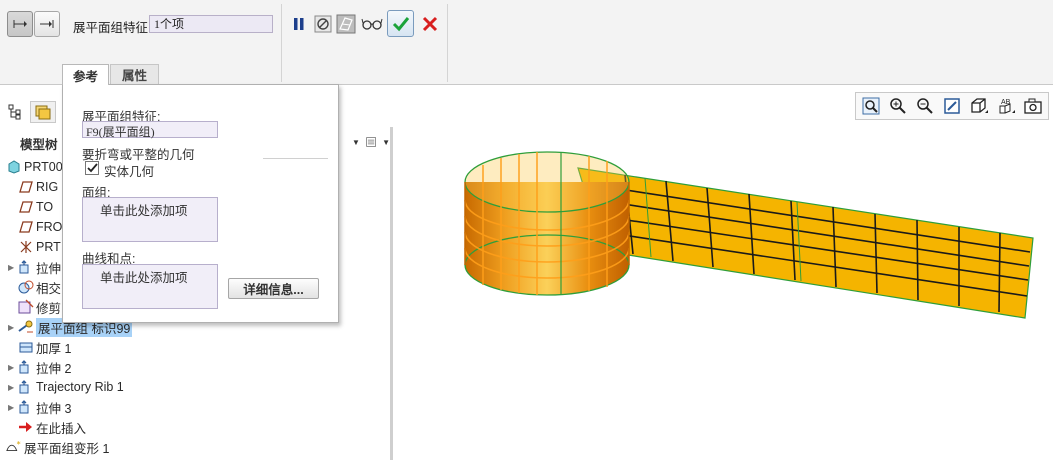 The width and height of the screenshot is (1053, 460). Describe the element at coordinates (978, 106) in the screenshot. I see `display-style-icon` at that location.